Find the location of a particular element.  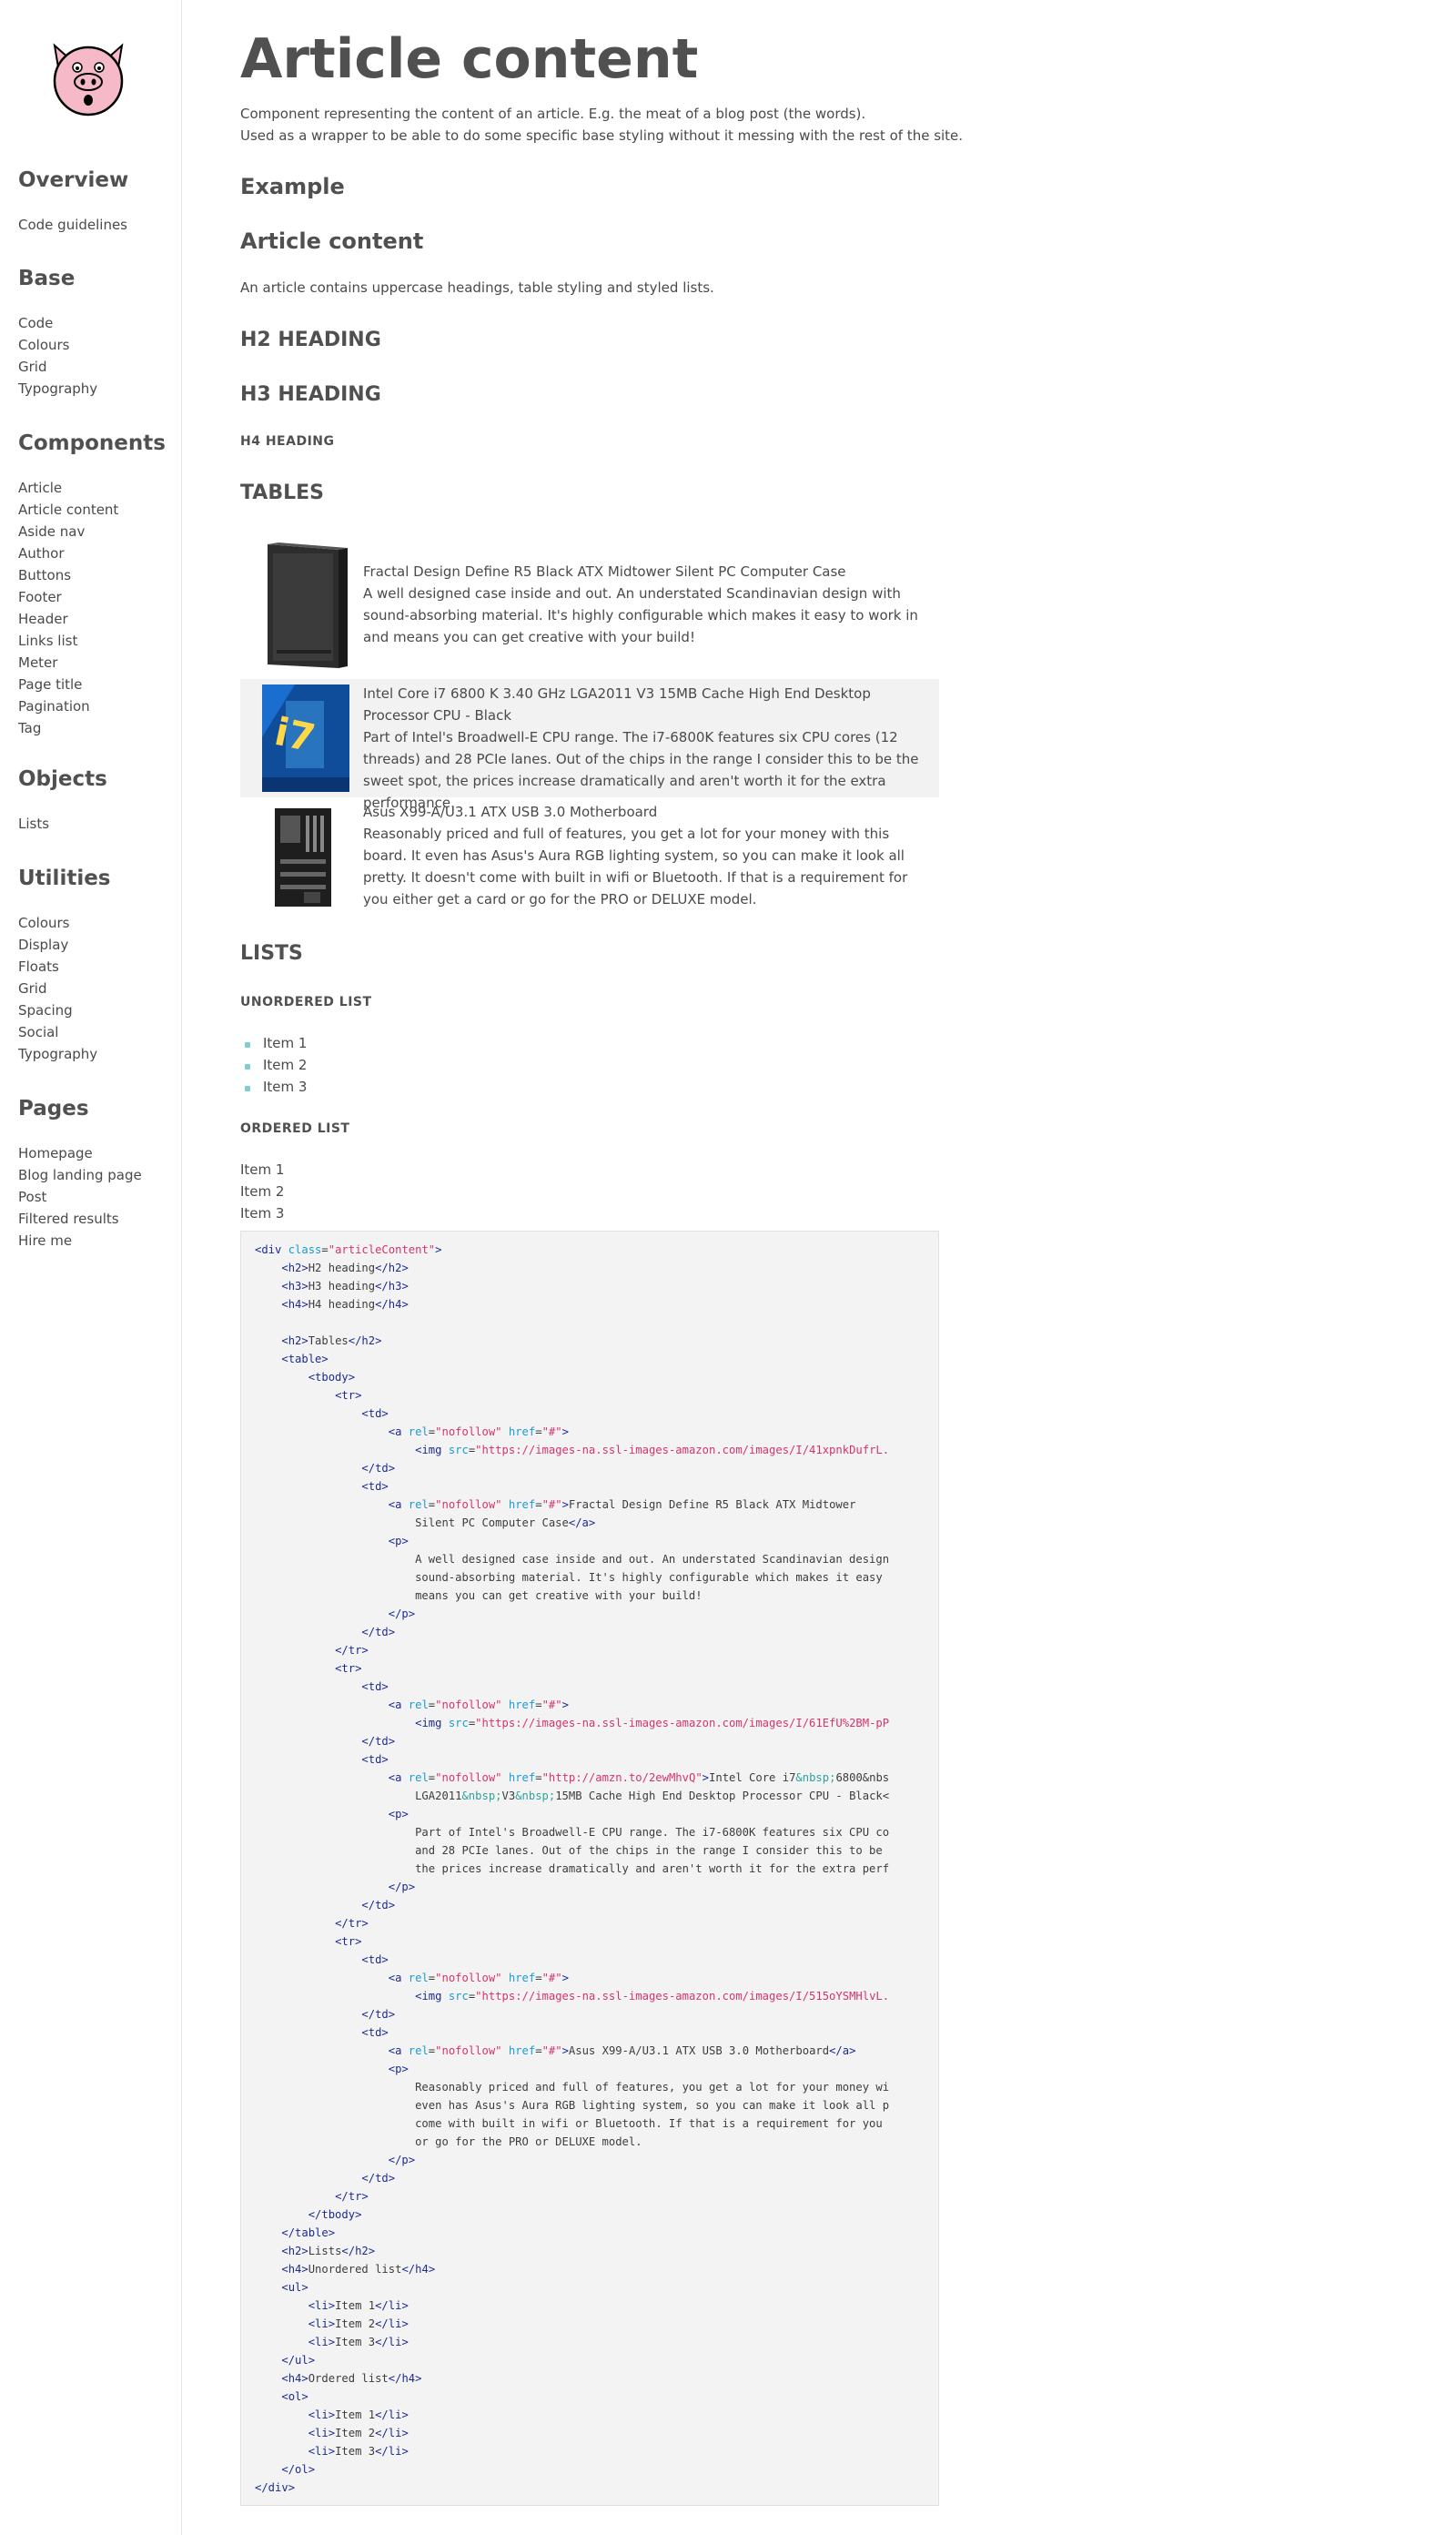

unordered-list: Item 1 Item 2 Item 3 is located at coordinates (273, 1065).